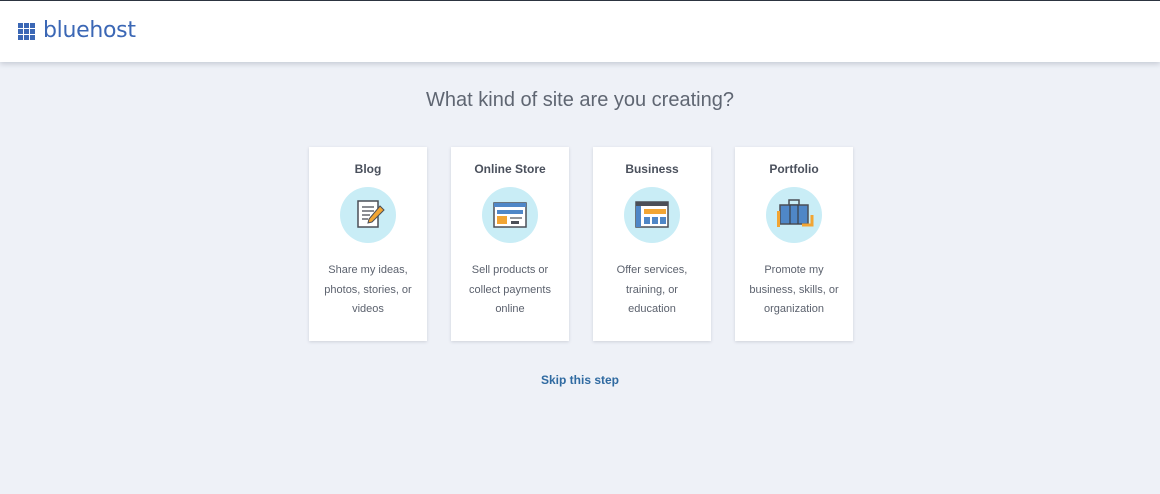  What do you see at coordinates (89, 30) in the screenshot?
I see `logo-wordmark: bluehost` at bounding box center [89, 30].